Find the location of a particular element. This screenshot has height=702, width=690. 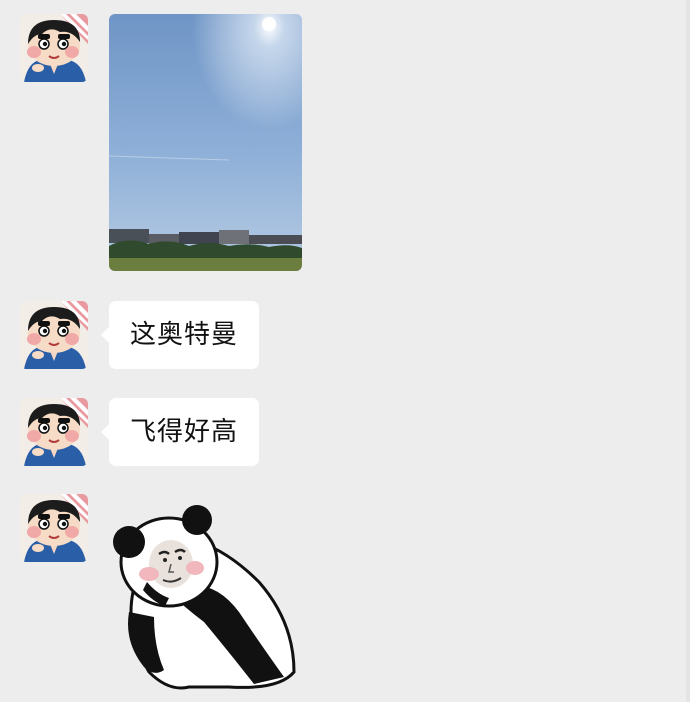

scrollbar is located at coordinates (688, 351).